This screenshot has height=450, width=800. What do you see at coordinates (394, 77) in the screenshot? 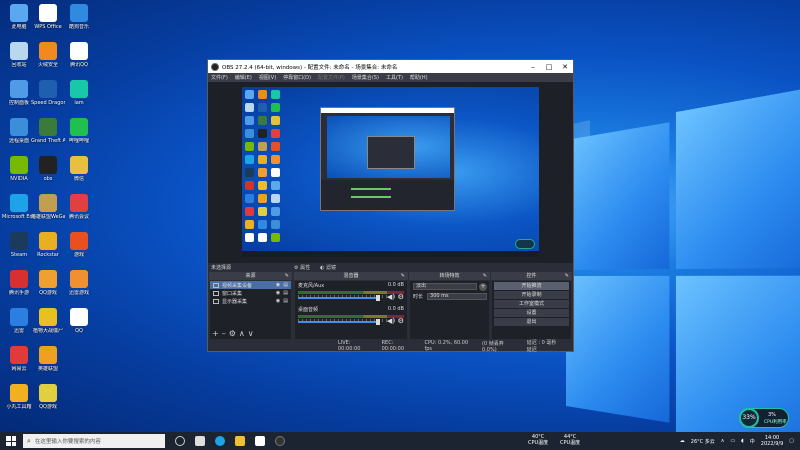
I see `menu-item: 工具(T)` at bounding box center [394, 77].